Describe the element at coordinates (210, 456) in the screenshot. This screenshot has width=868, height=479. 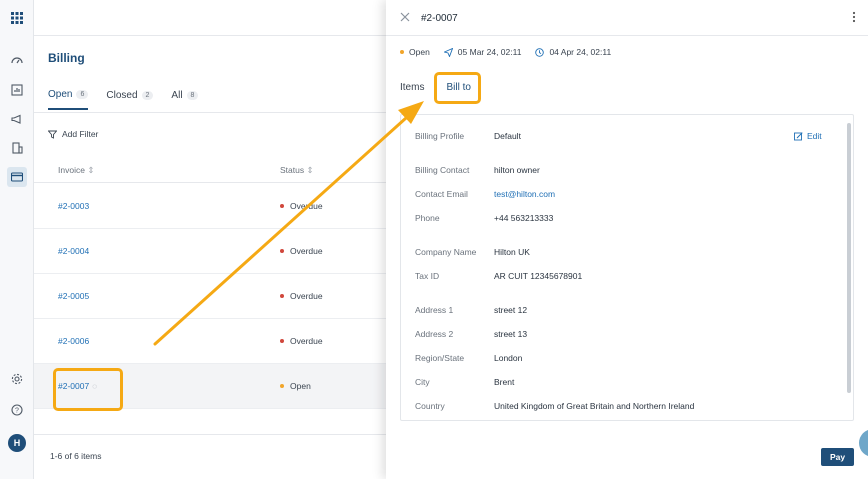
I see `table-footer: 1-6 of 6 items` at that location.